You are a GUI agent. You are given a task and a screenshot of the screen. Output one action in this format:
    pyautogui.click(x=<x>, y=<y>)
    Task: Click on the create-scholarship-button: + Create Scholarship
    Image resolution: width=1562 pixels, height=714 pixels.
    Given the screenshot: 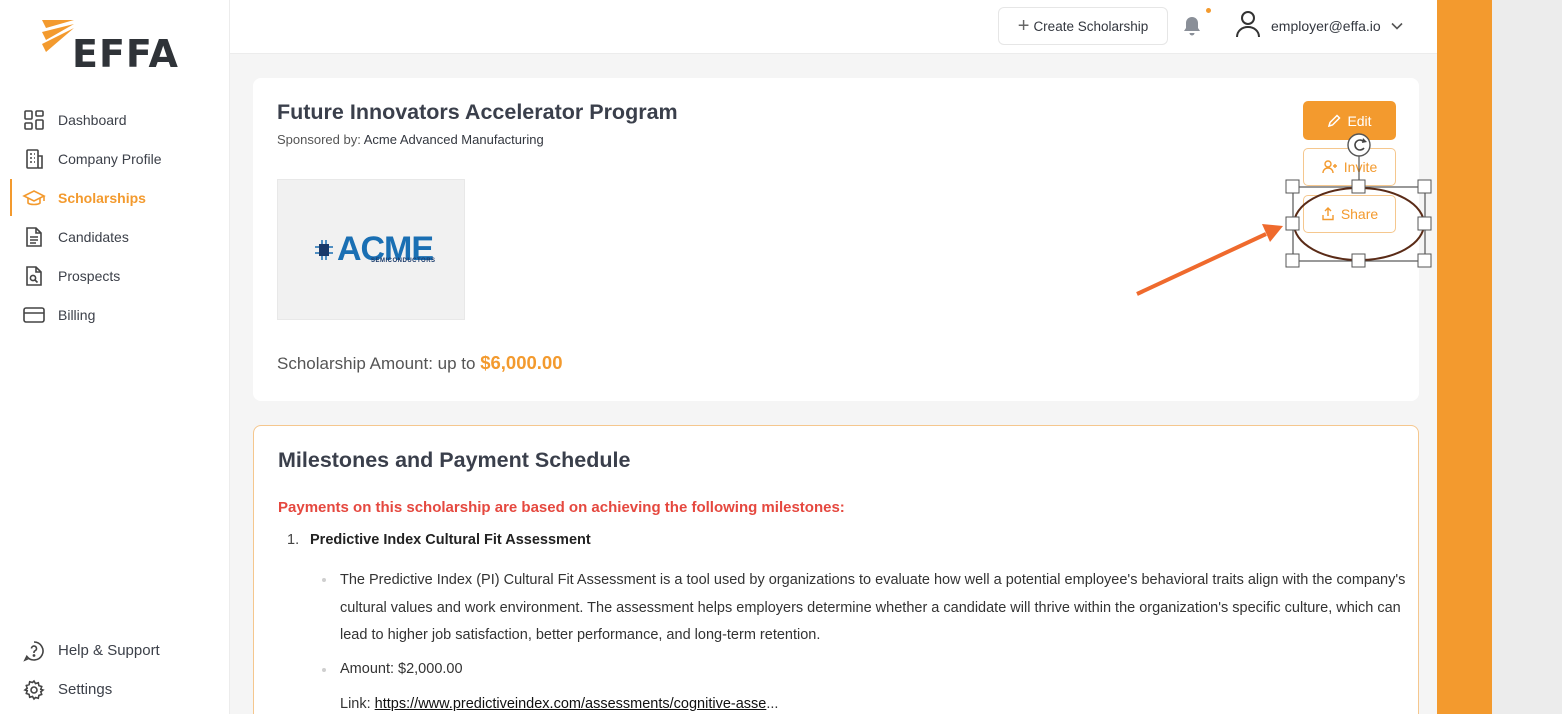 What is the action you would take?
    pyautogui.click(x=1083, y=26)
    